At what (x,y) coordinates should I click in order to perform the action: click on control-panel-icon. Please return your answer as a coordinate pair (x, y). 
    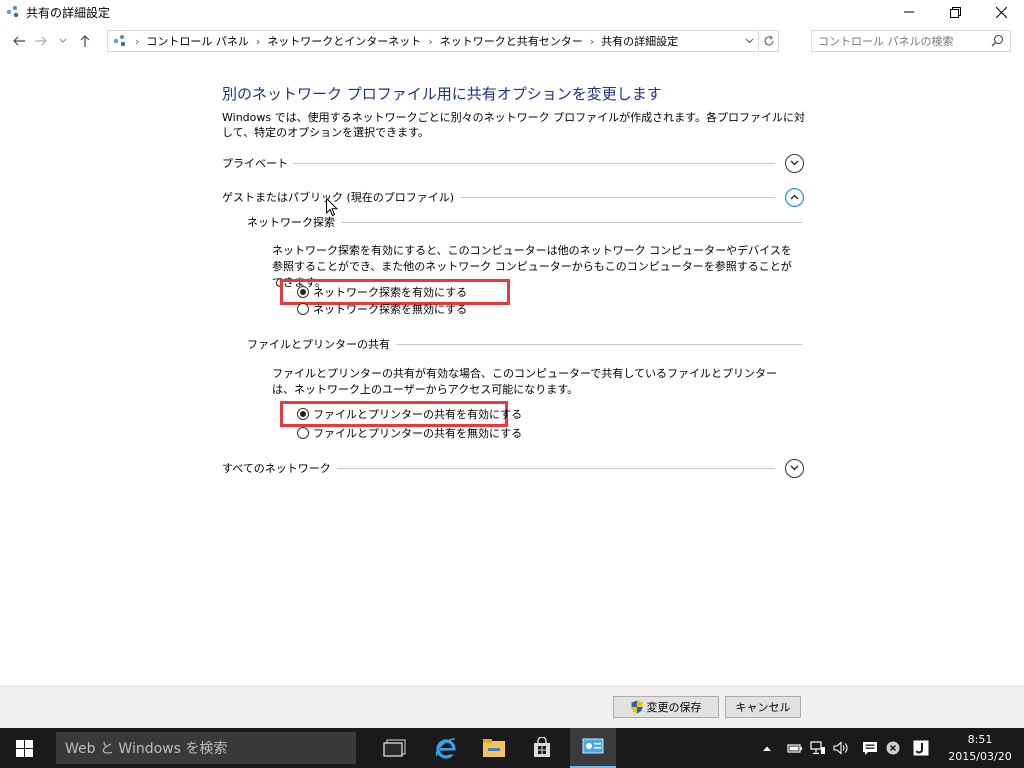
    Looking at the image, I should click on (593, 746).